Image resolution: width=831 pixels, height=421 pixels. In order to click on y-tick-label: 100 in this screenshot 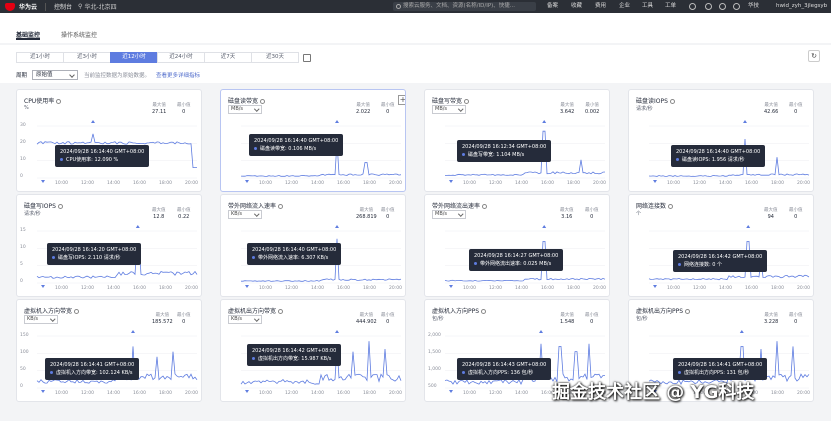, I will do `click(24, 352)`.